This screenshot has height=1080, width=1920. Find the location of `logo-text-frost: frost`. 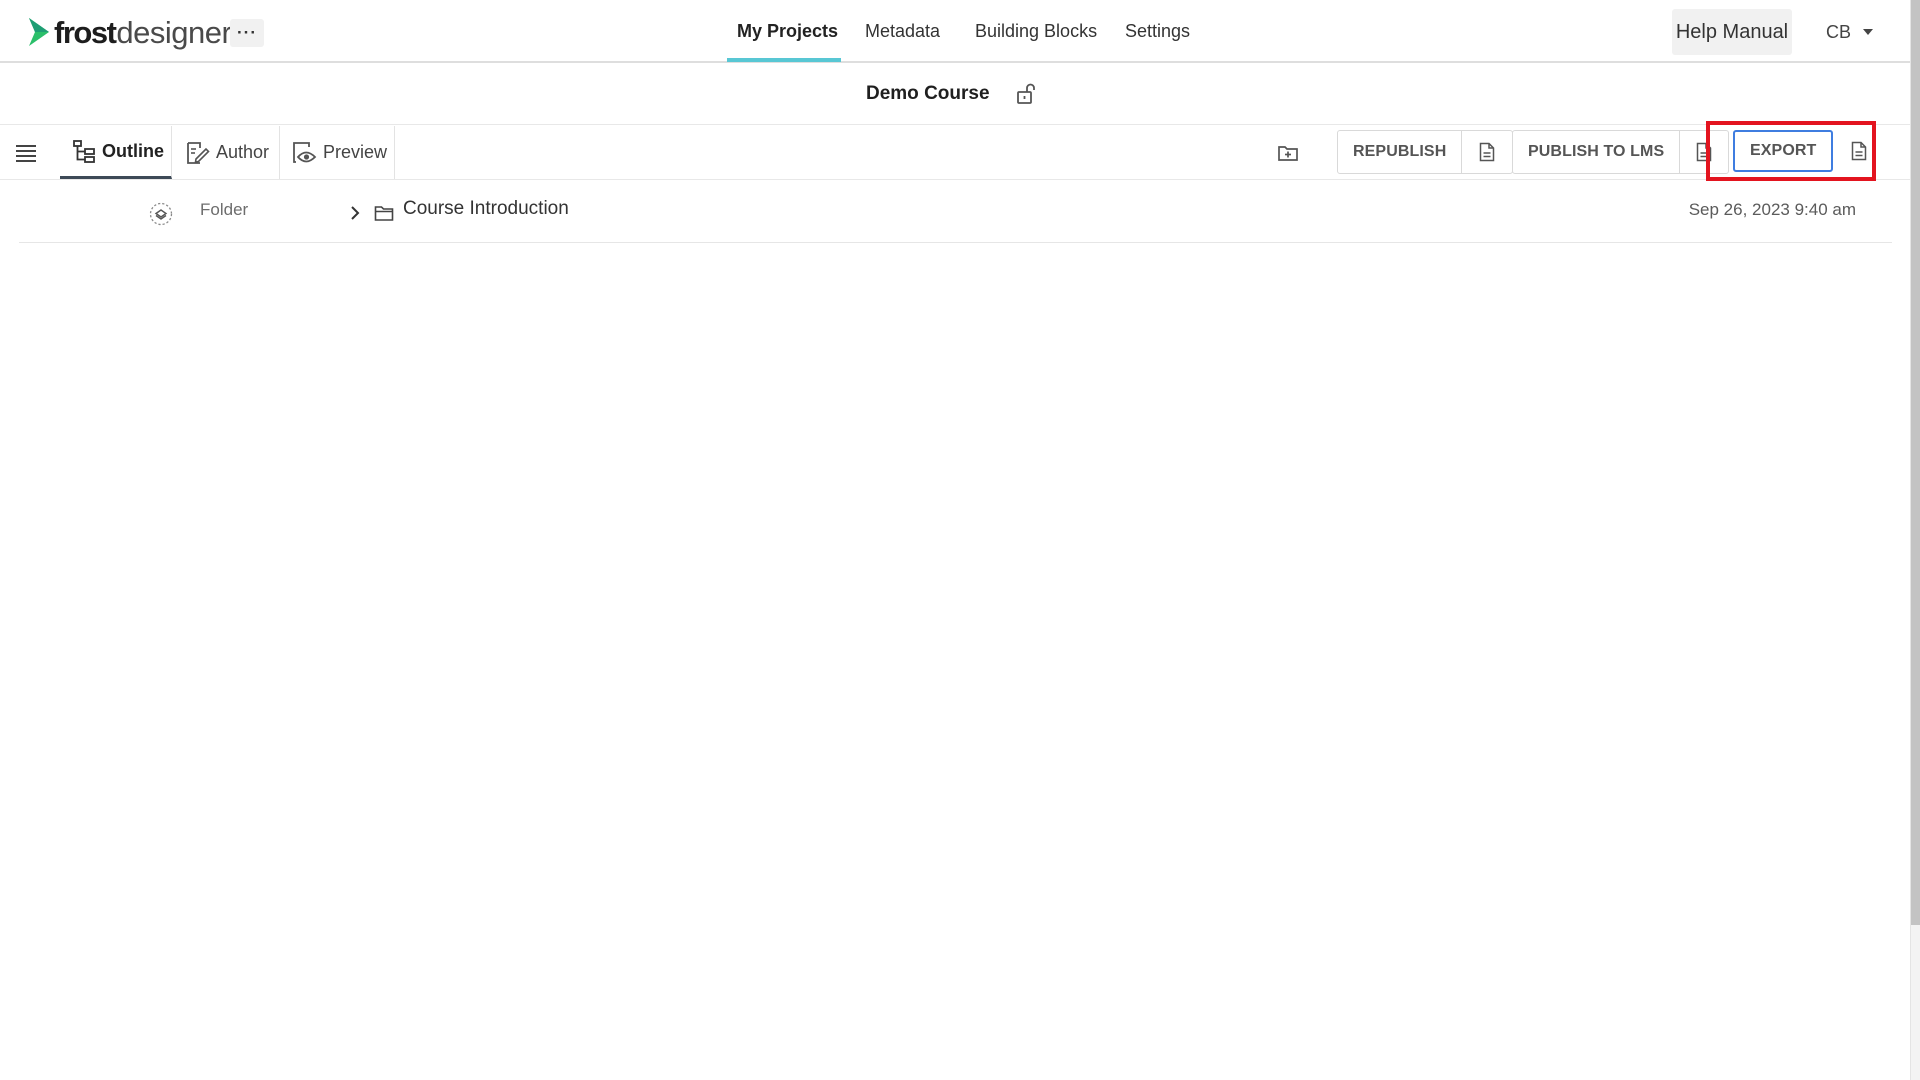

logo-text-frost: frost is located at coordinates (85, 32).